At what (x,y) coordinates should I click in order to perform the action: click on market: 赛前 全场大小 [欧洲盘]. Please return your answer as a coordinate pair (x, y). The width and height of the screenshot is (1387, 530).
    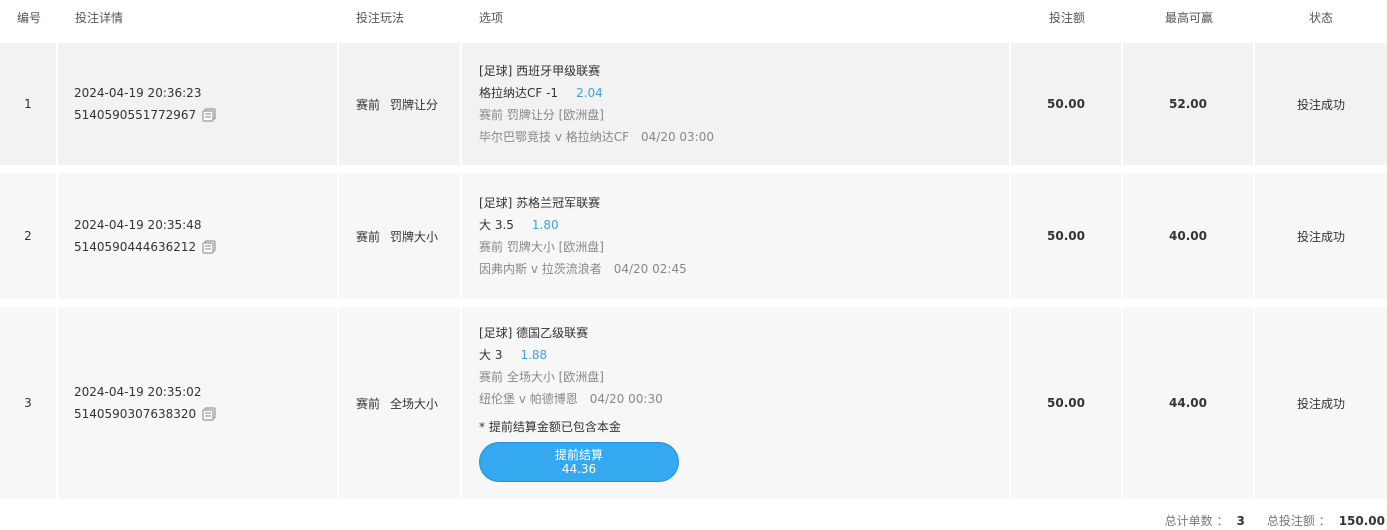
    Looking at the image, I should click on (541, 377).